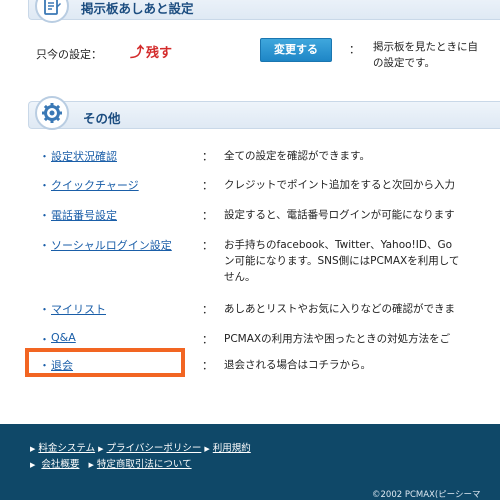 The image size is (500, 500). What do you see at coordinates (339, 309) in the screenshot?
I see `item-description: あしあとリストやお気に入りなどの確認ができま` at bounding box center [339, 309].